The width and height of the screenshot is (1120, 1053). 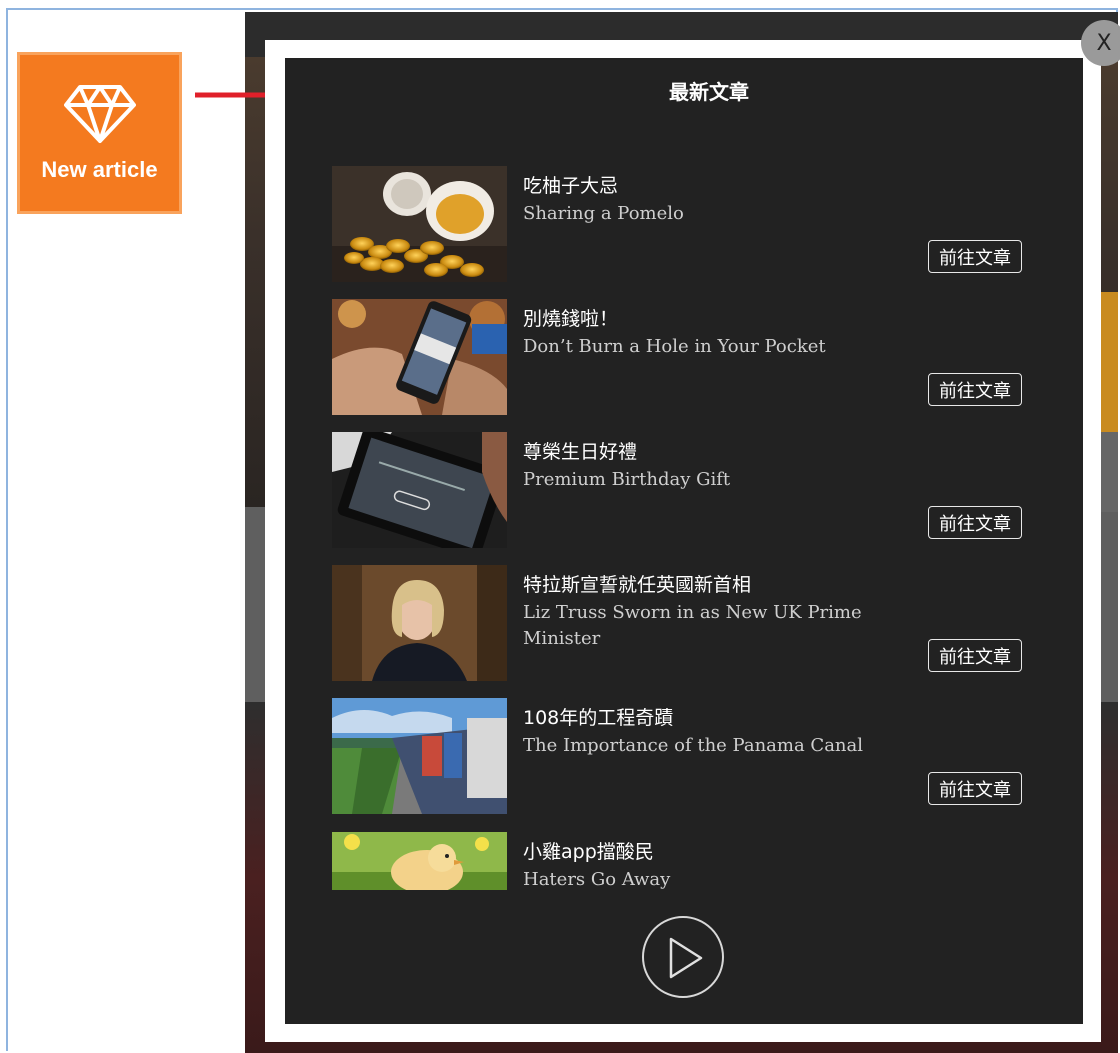 What do you see at coordinates (598, 716) in the screenshot?
I see `article-title: 108年的工程奇蹟` at bounding box center [598, 716].